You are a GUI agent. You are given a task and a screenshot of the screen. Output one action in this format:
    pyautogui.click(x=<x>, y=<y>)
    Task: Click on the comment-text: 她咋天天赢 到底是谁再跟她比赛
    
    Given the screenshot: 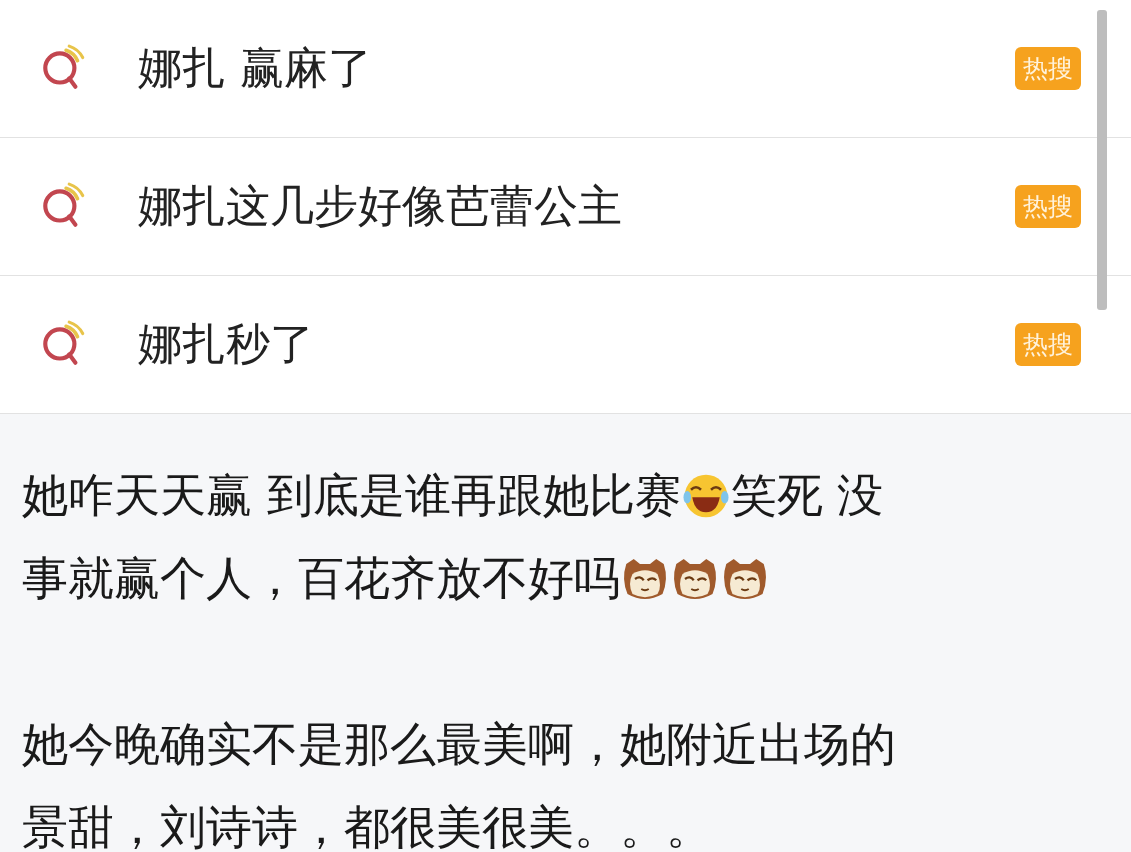 What is the action you would take?
    pyautogui.click(x=351, y=495)
    